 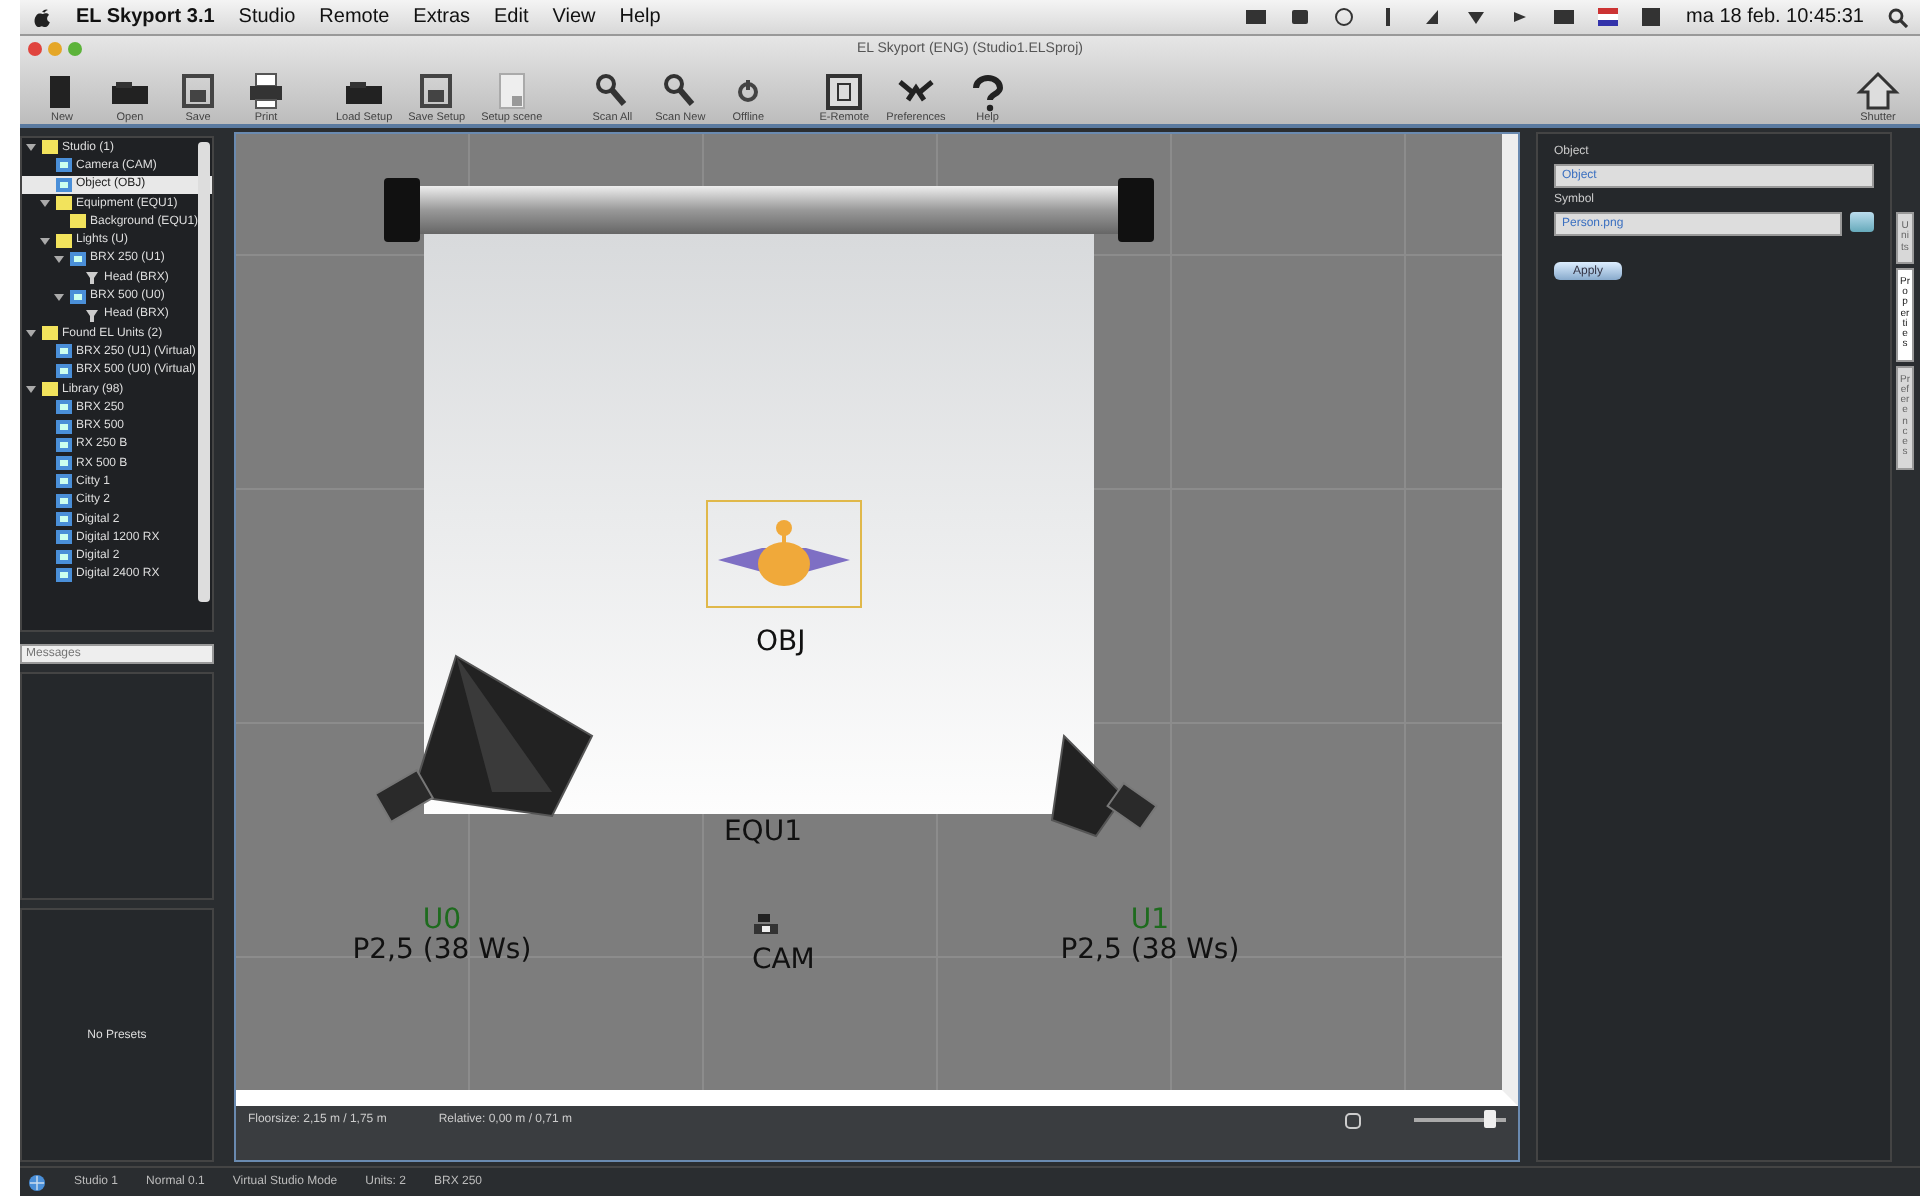 What do you see at coordinates (574, 17) in the screenshot?
I see `menu-item: View` at bounding box center [574, 17].